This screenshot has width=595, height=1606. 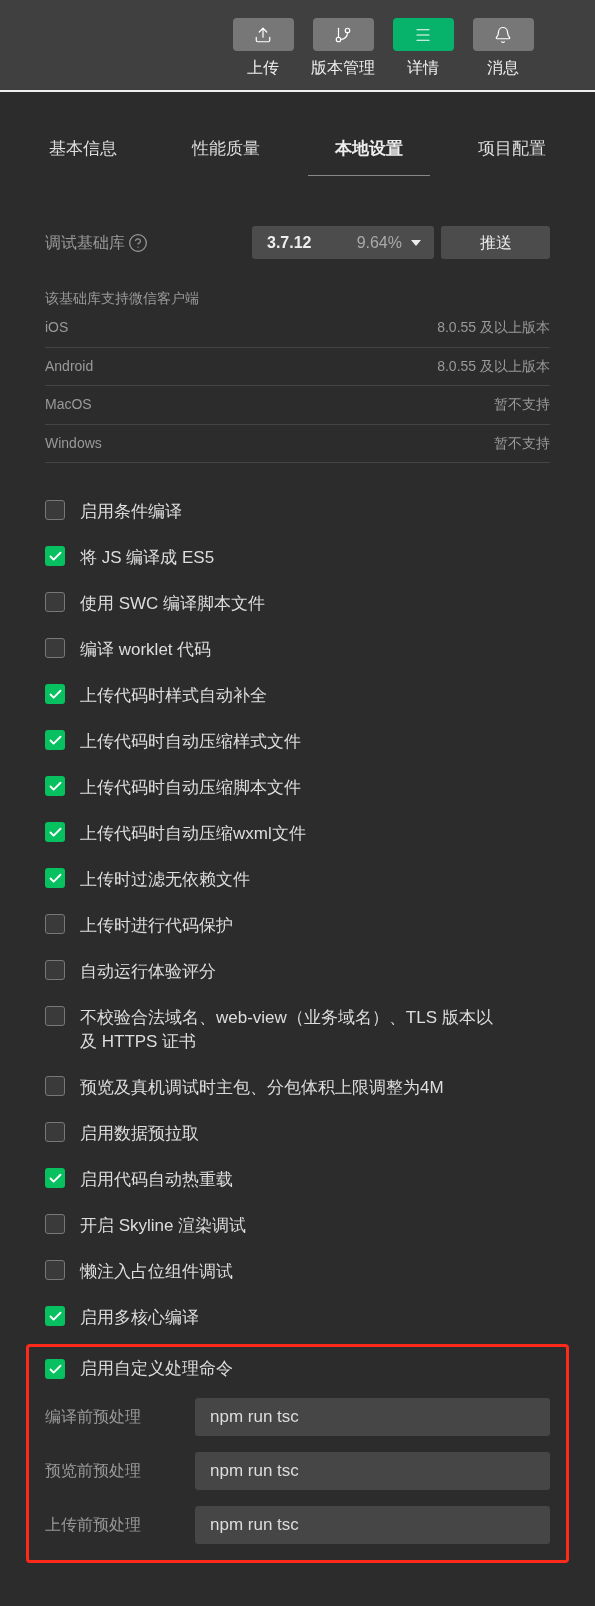 What do you see at coordinates (287, 1030) in the screenshot?
I see `option-label: 不校验合法域名、web-view（业务域名）、TLS 版本以及 HTTPS 证书` at bounding box center [287, 1030].